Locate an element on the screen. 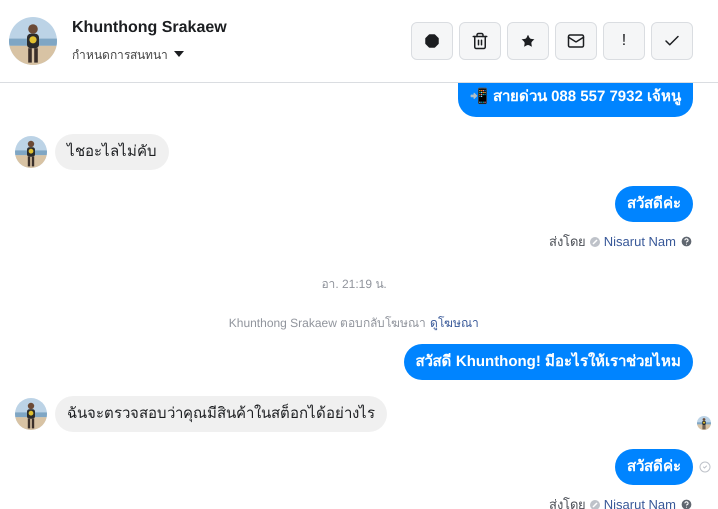 The height and width of the screenshot is (509, 718). delete-button is located at coordinates (480, 41).